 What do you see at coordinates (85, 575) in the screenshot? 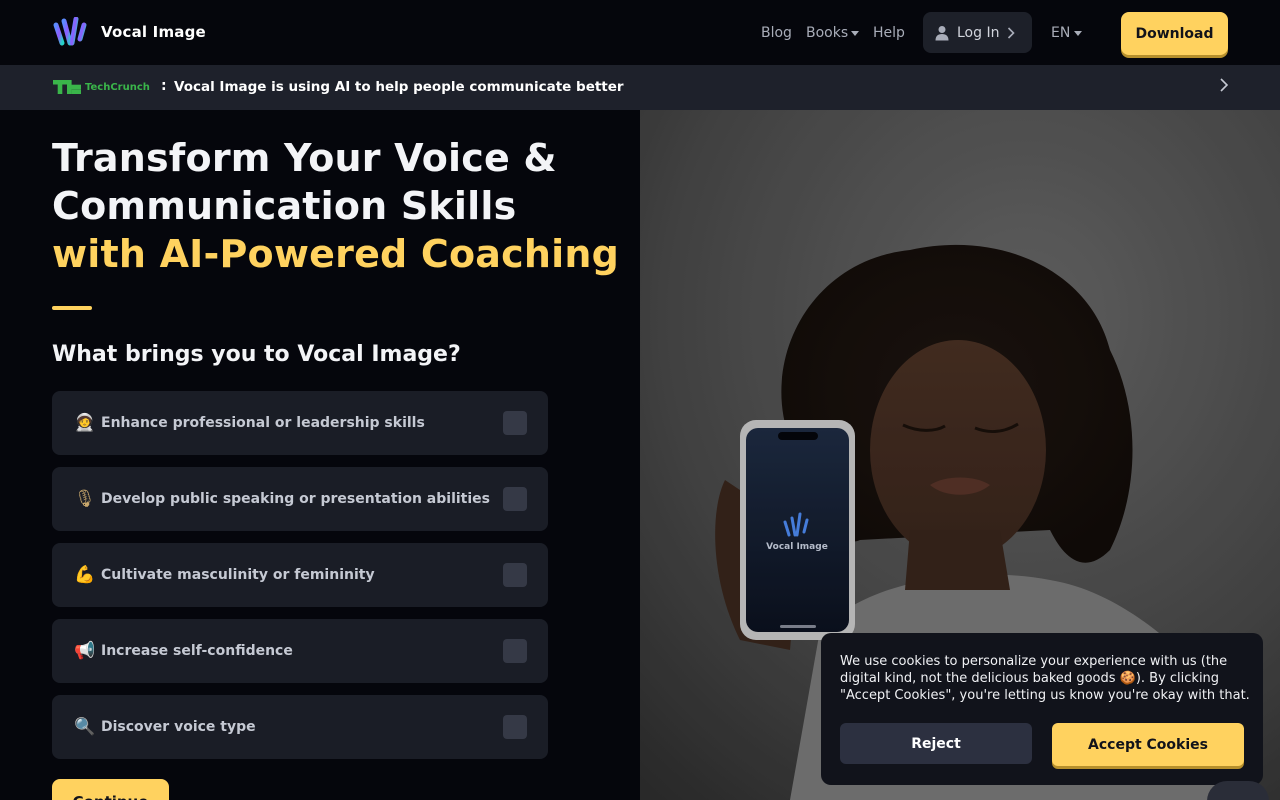
I see `flexed-biceps-icon: 💪` at bounding box center [85, 575].